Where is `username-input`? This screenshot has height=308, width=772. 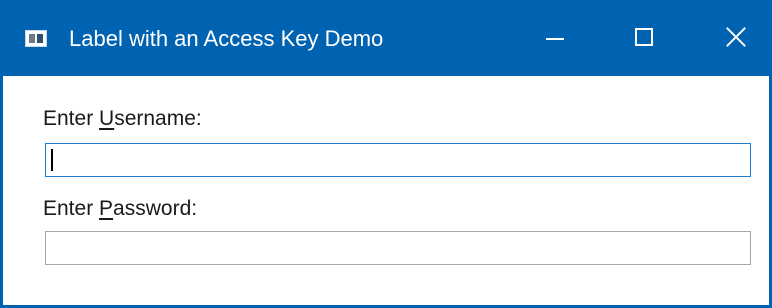
username-input is located at coordinates (398, 160).